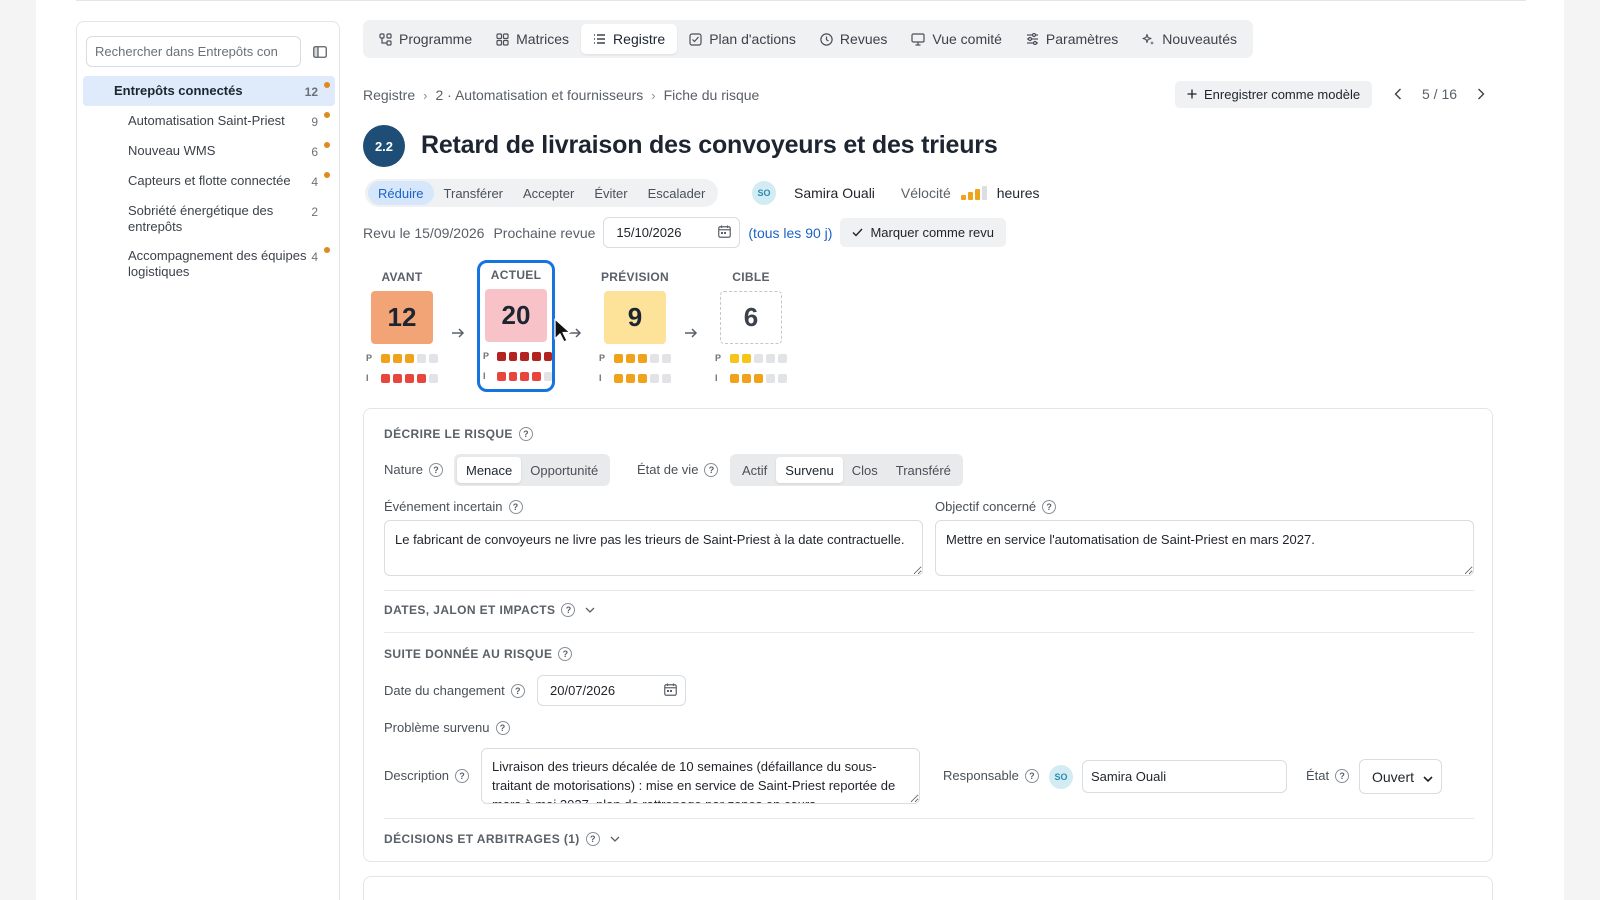 The width and height of the screenshot is (1600, 900). What do you see at coordinates (1199, 39) in the screenshot?
I see `tab-label: Nouveautés` at bounding box center [1199, 39].